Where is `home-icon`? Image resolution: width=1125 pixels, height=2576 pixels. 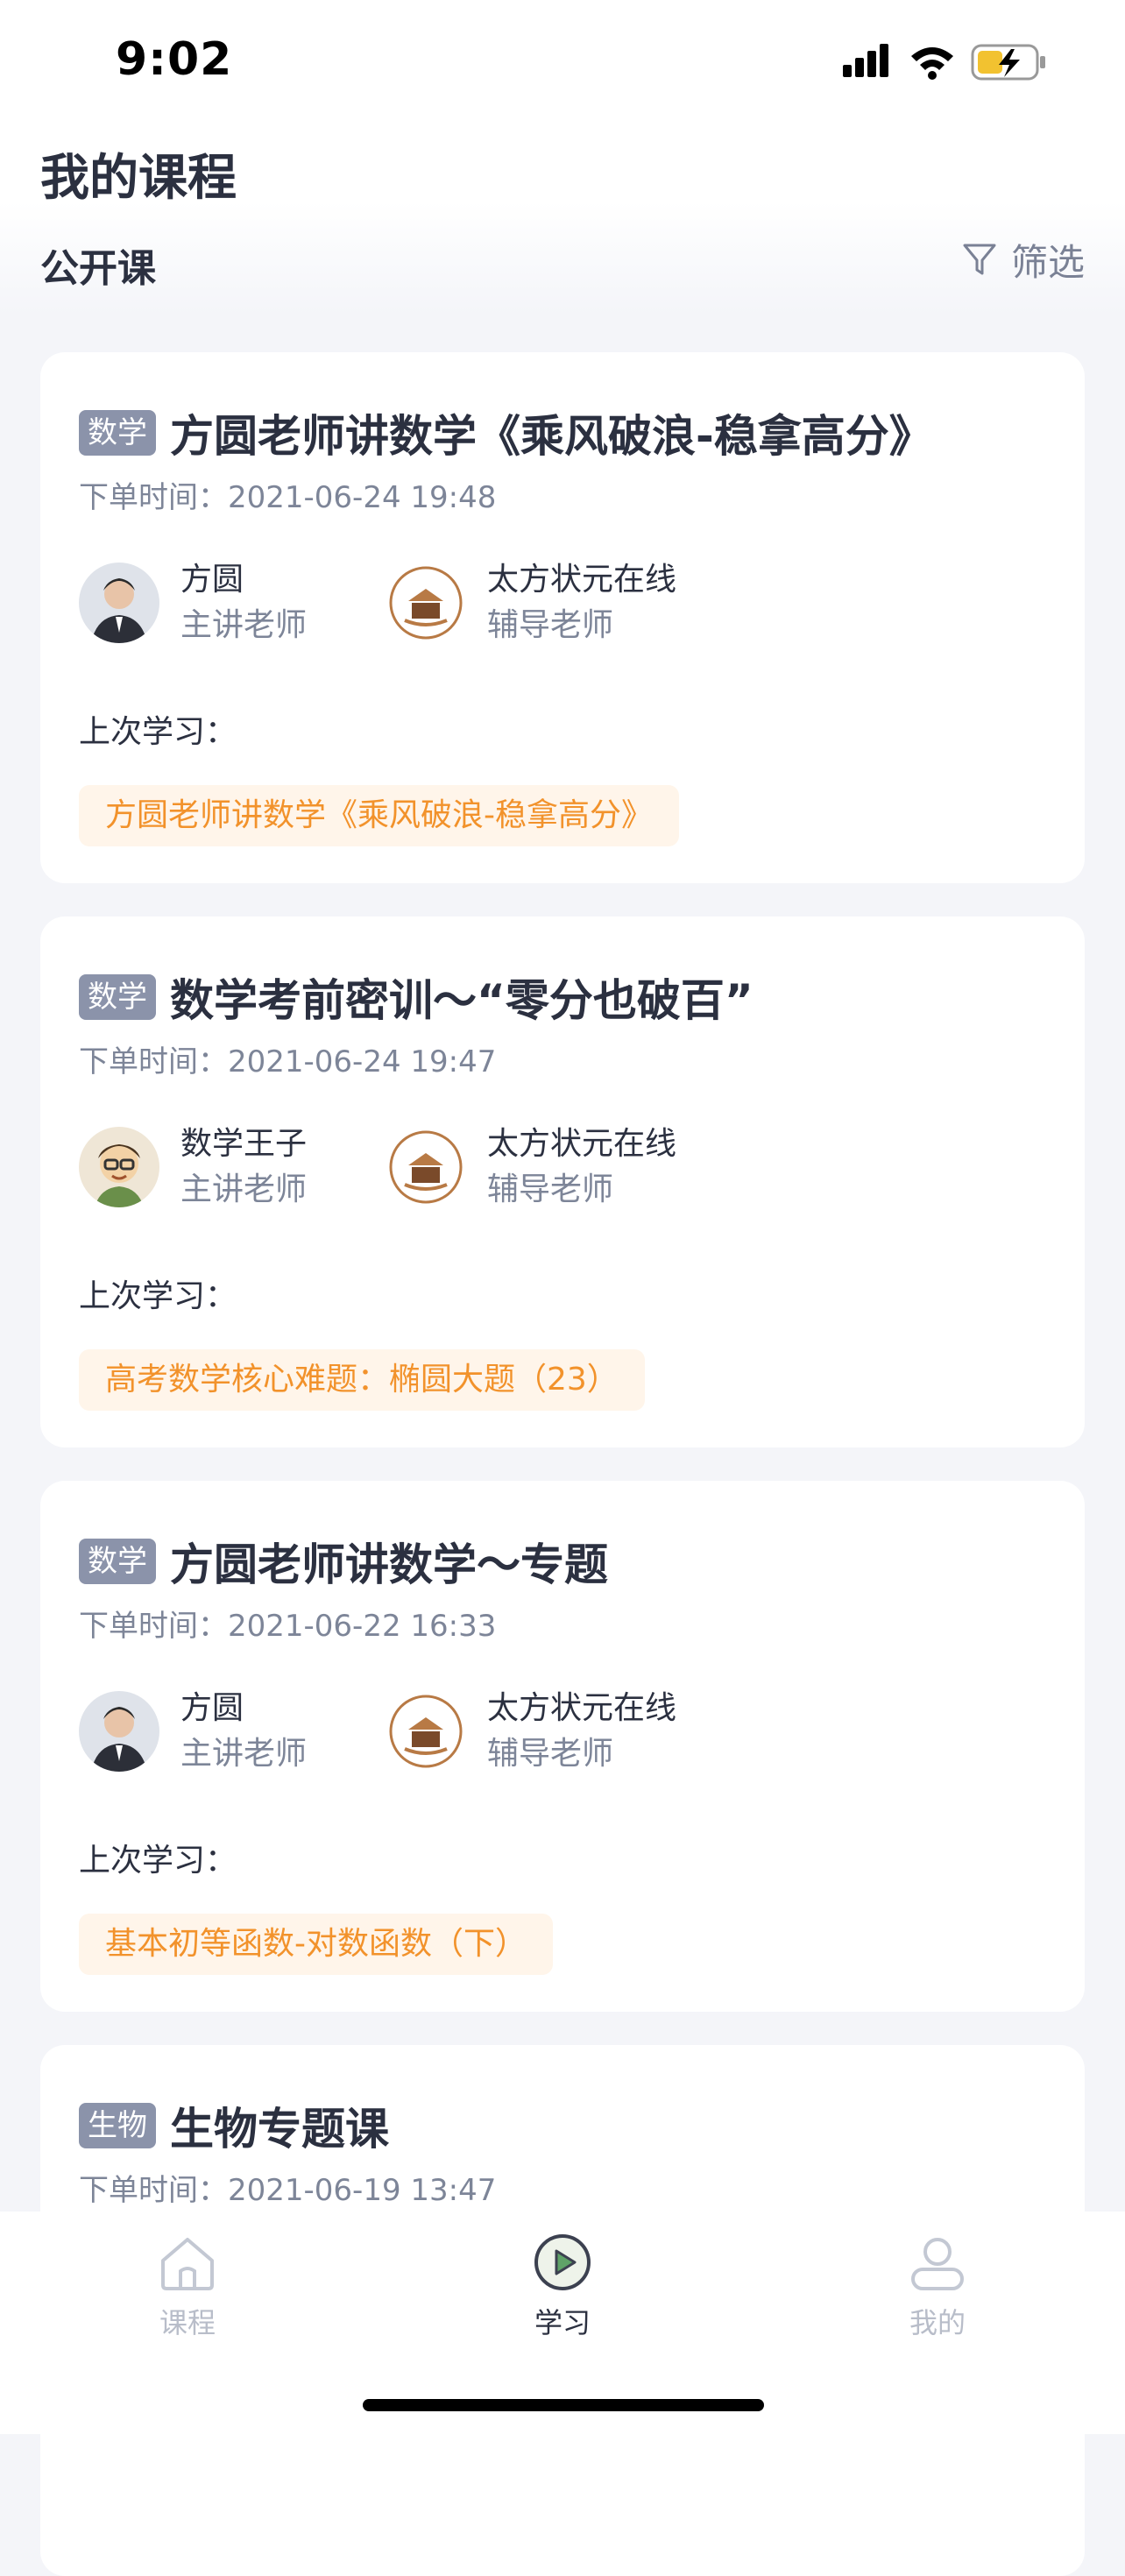 home-icon is located at coordinates (187, 2264).